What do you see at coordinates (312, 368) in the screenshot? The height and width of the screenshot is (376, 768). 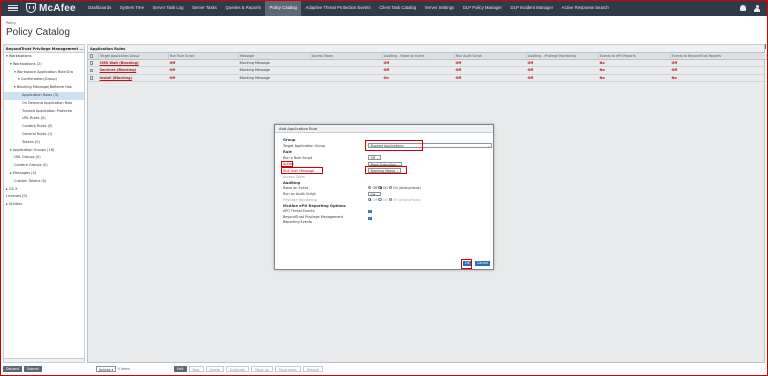 I see `refresh-button: Refresh` at bounding box center [312, 368].